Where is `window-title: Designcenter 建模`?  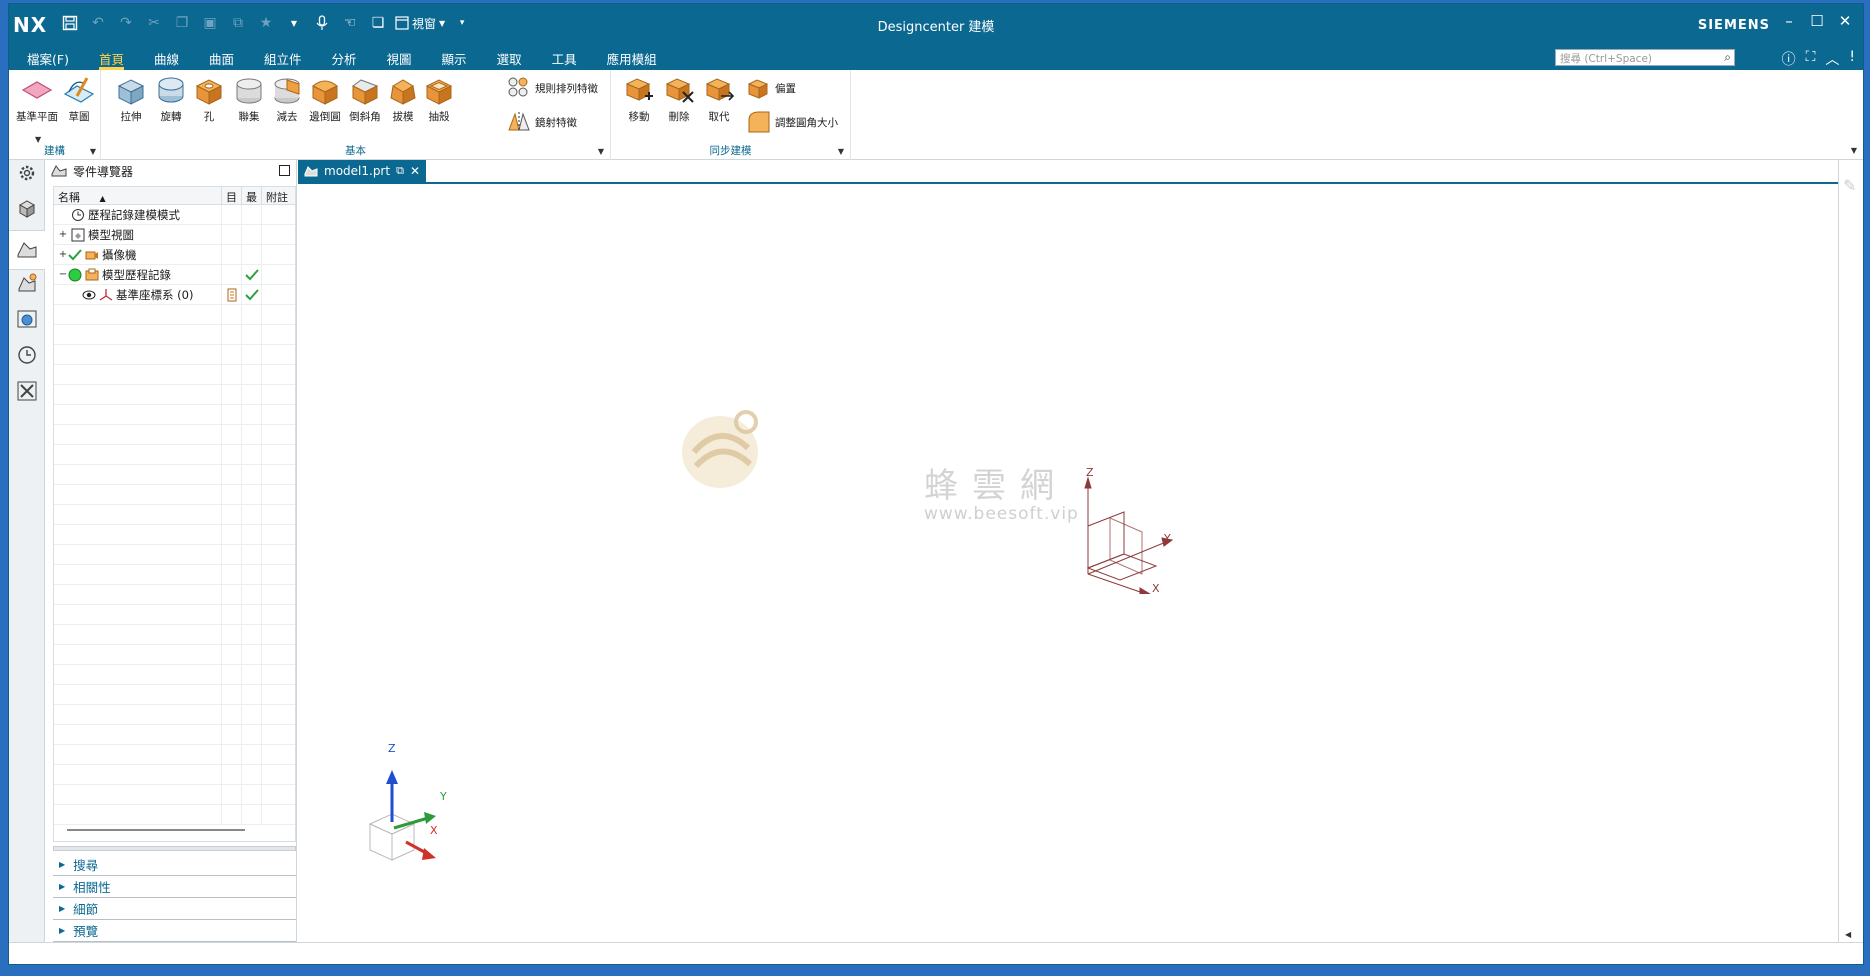 window-title: Designcenter 建模 is located at coordinates (936, 27).